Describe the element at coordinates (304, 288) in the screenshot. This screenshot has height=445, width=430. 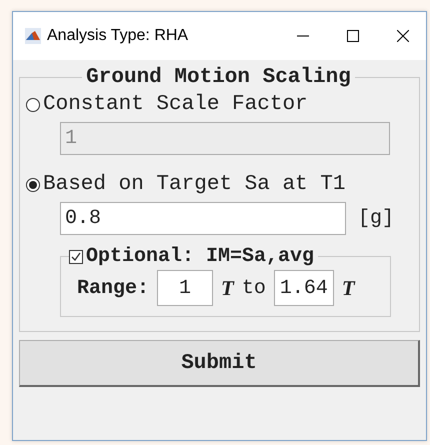
I see `range-to-field: 1.64` at that location.